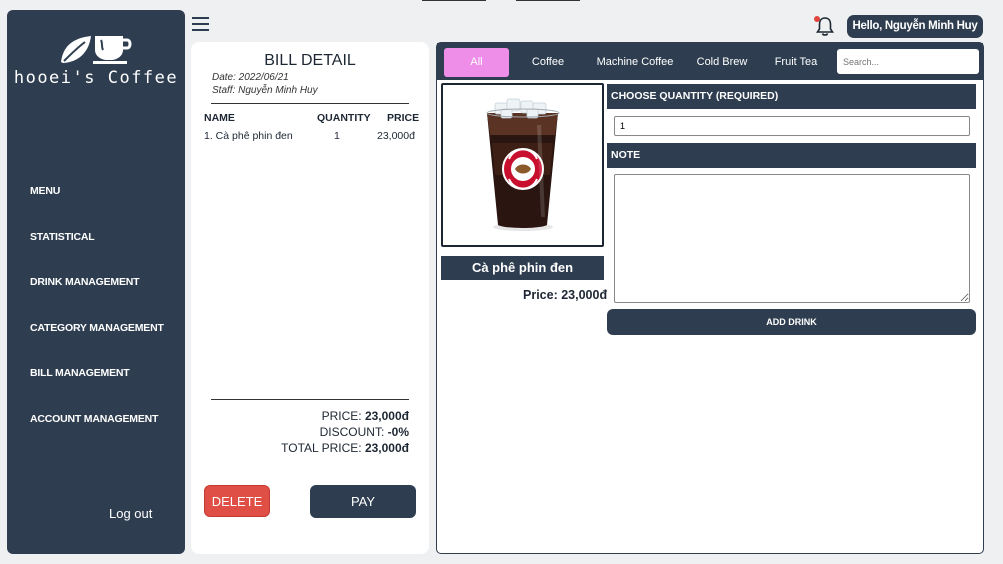  What do you see at coordinates (908, 61) in the screenshot?
I see `search-input` at bounding box center [908, 61].